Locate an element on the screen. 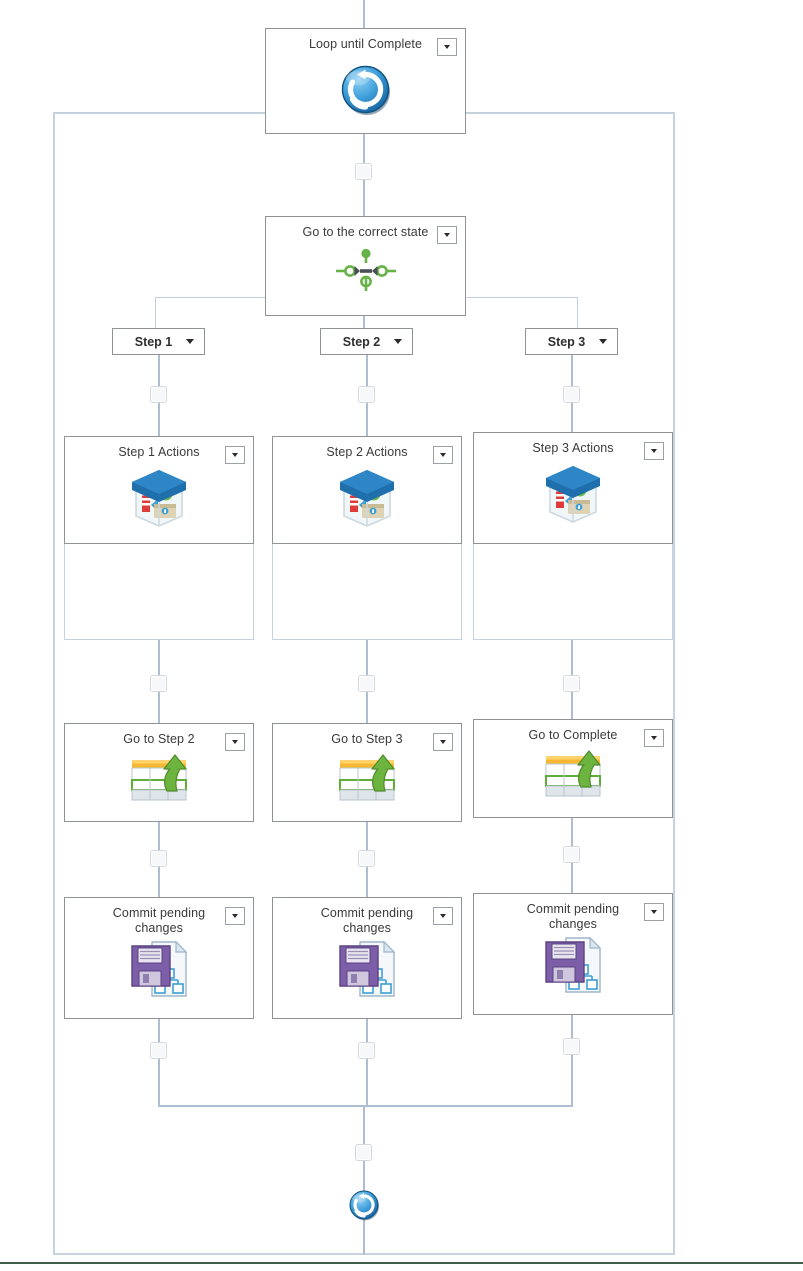  go-to-complete-node: Go to Complete is located at coordinates (573, 768).